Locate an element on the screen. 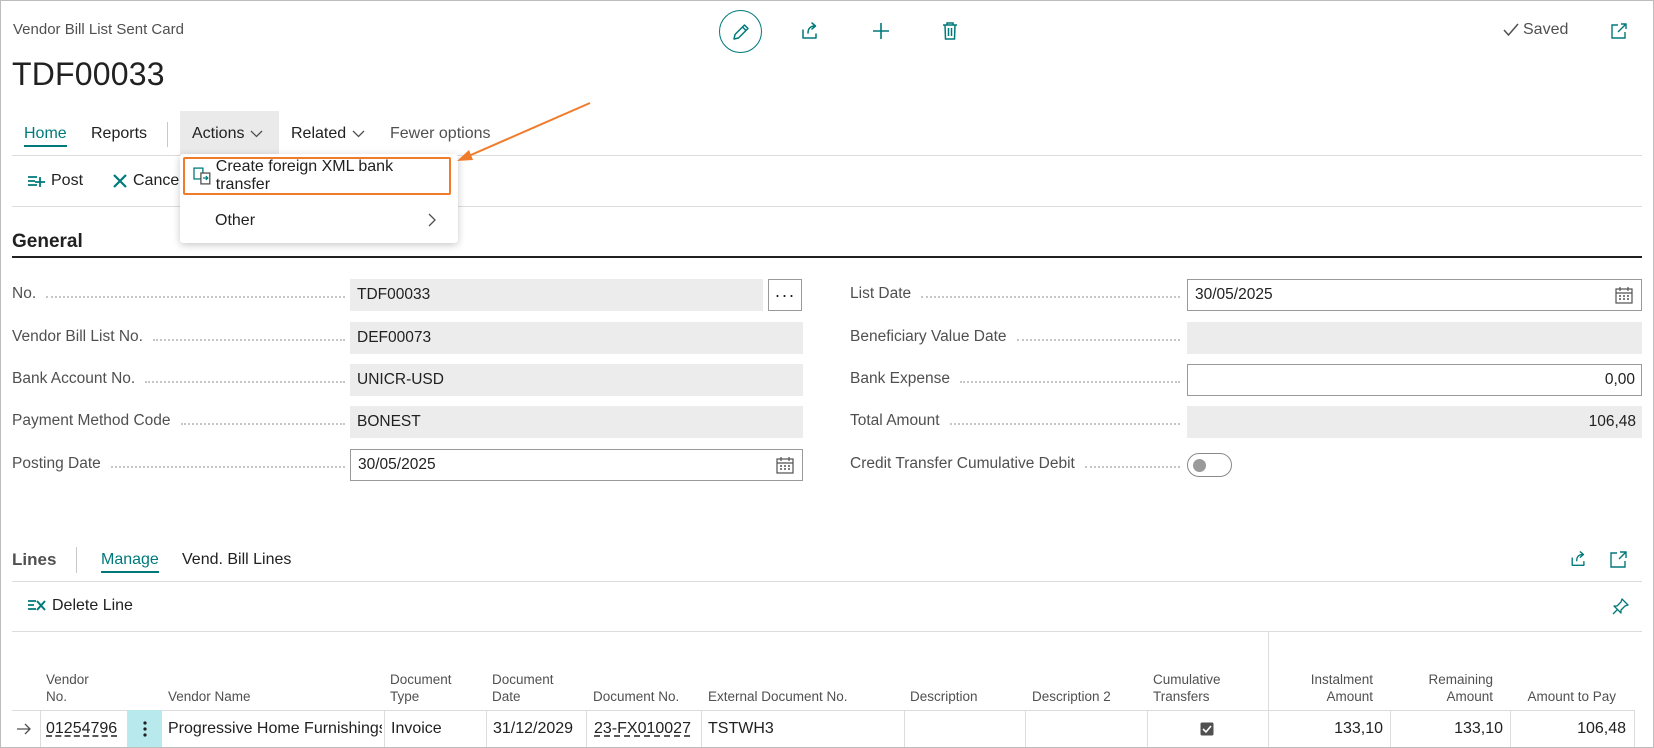 Image resolution: width=1654 pixels, height=748 pixels. cell-description is located at coordinates (965, 729).